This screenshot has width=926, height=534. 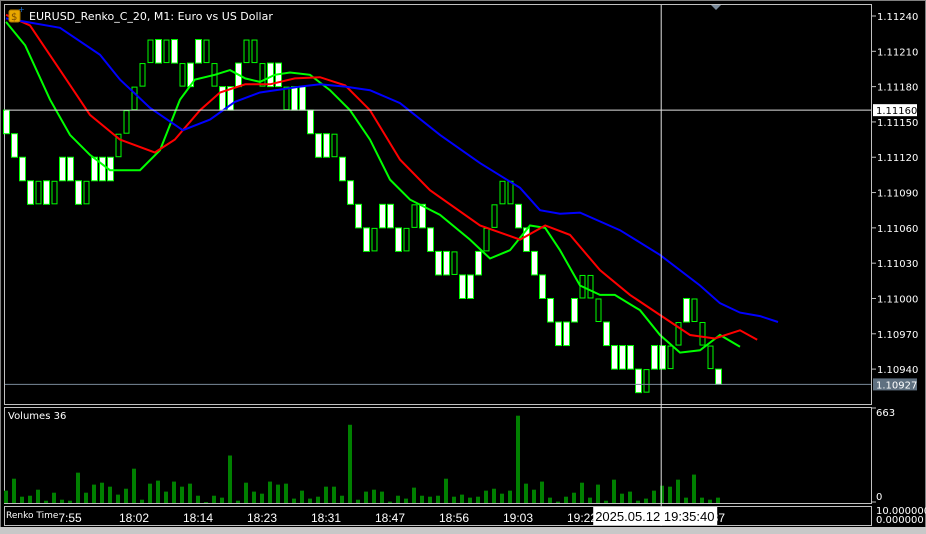 I want to click on time-tick-label: 18:23, so click(x=262, y=518).